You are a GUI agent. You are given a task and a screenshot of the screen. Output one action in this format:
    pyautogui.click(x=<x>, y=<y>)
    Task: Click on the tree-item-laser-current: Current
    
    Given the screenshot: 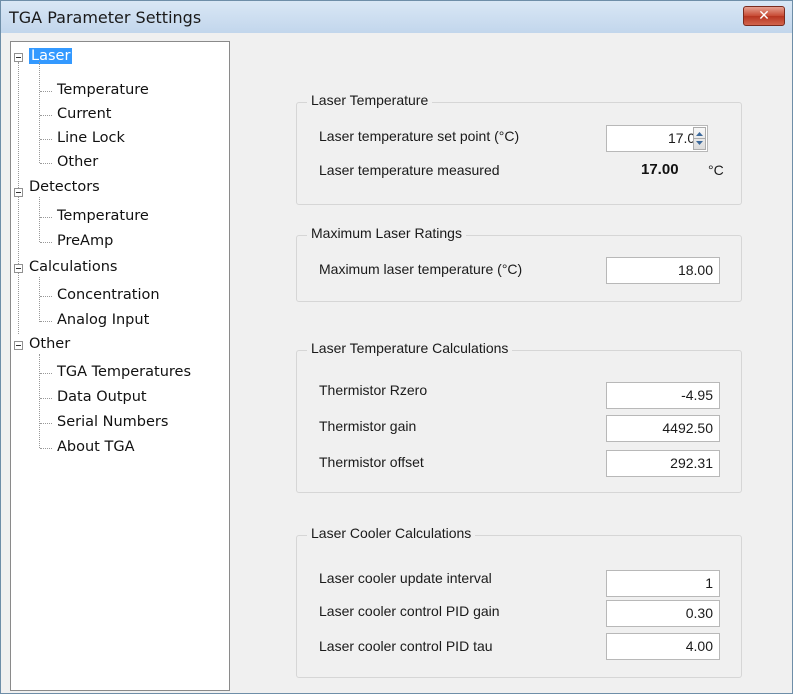 What is the action you would take?
    pyautogui.click(x=84, y=114)
    